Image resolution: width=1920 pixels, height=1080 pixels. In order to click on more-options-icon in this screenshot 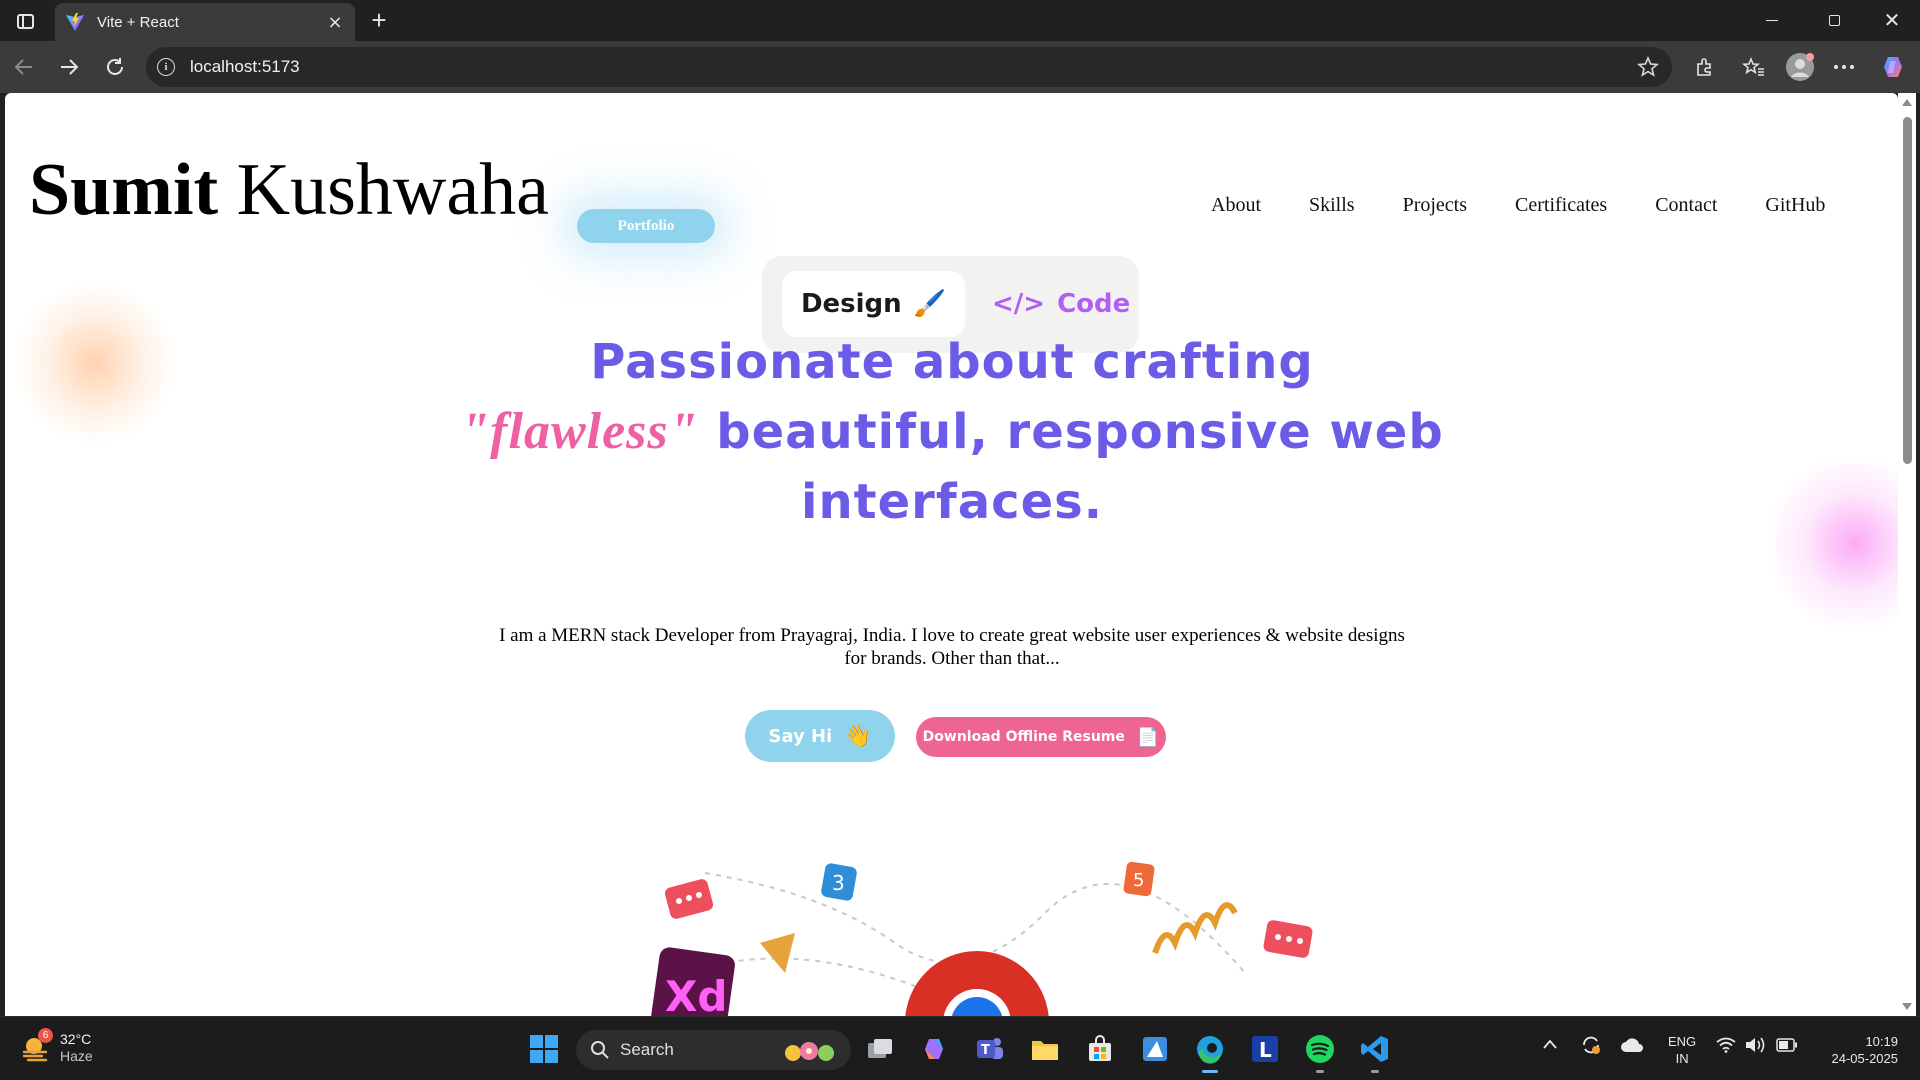, I will do `click(1844, 67)`.